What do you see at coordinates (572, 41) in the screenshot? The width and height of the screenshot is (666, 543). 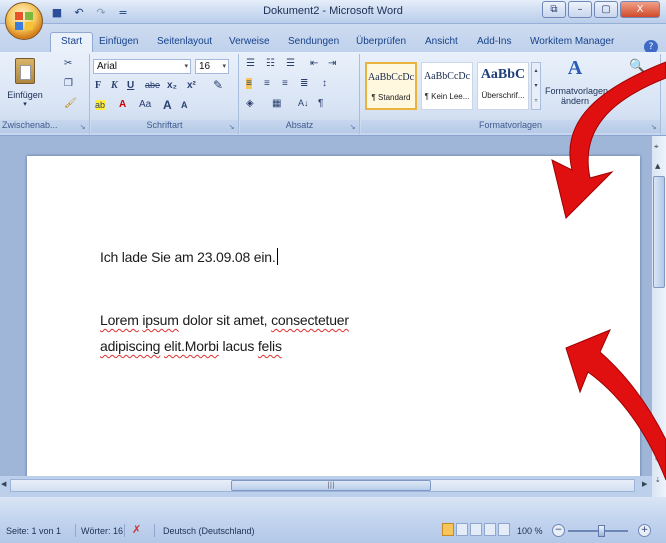 I see `tab-workitem-manager: Workitem Manager` at bounding box center [572, 41].